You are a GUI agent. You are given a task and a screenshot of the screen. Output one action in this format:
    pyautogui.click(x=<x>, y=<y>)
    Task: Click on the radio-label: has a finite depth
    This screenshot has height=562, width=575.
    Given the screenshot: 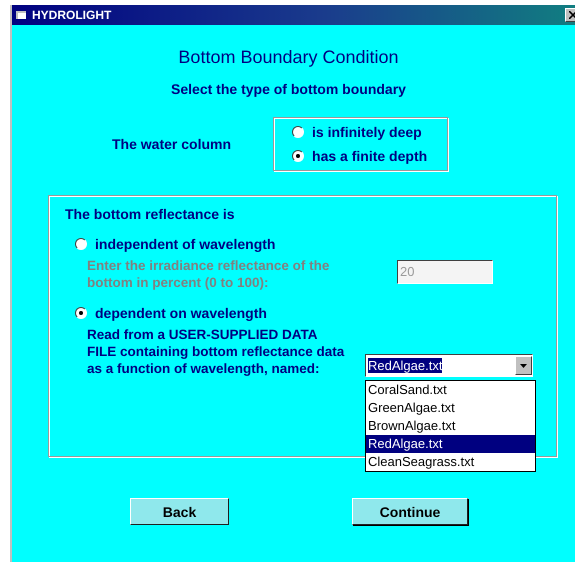 What is the action you would take?
    pyautogui.click(x=370, y=156)
    